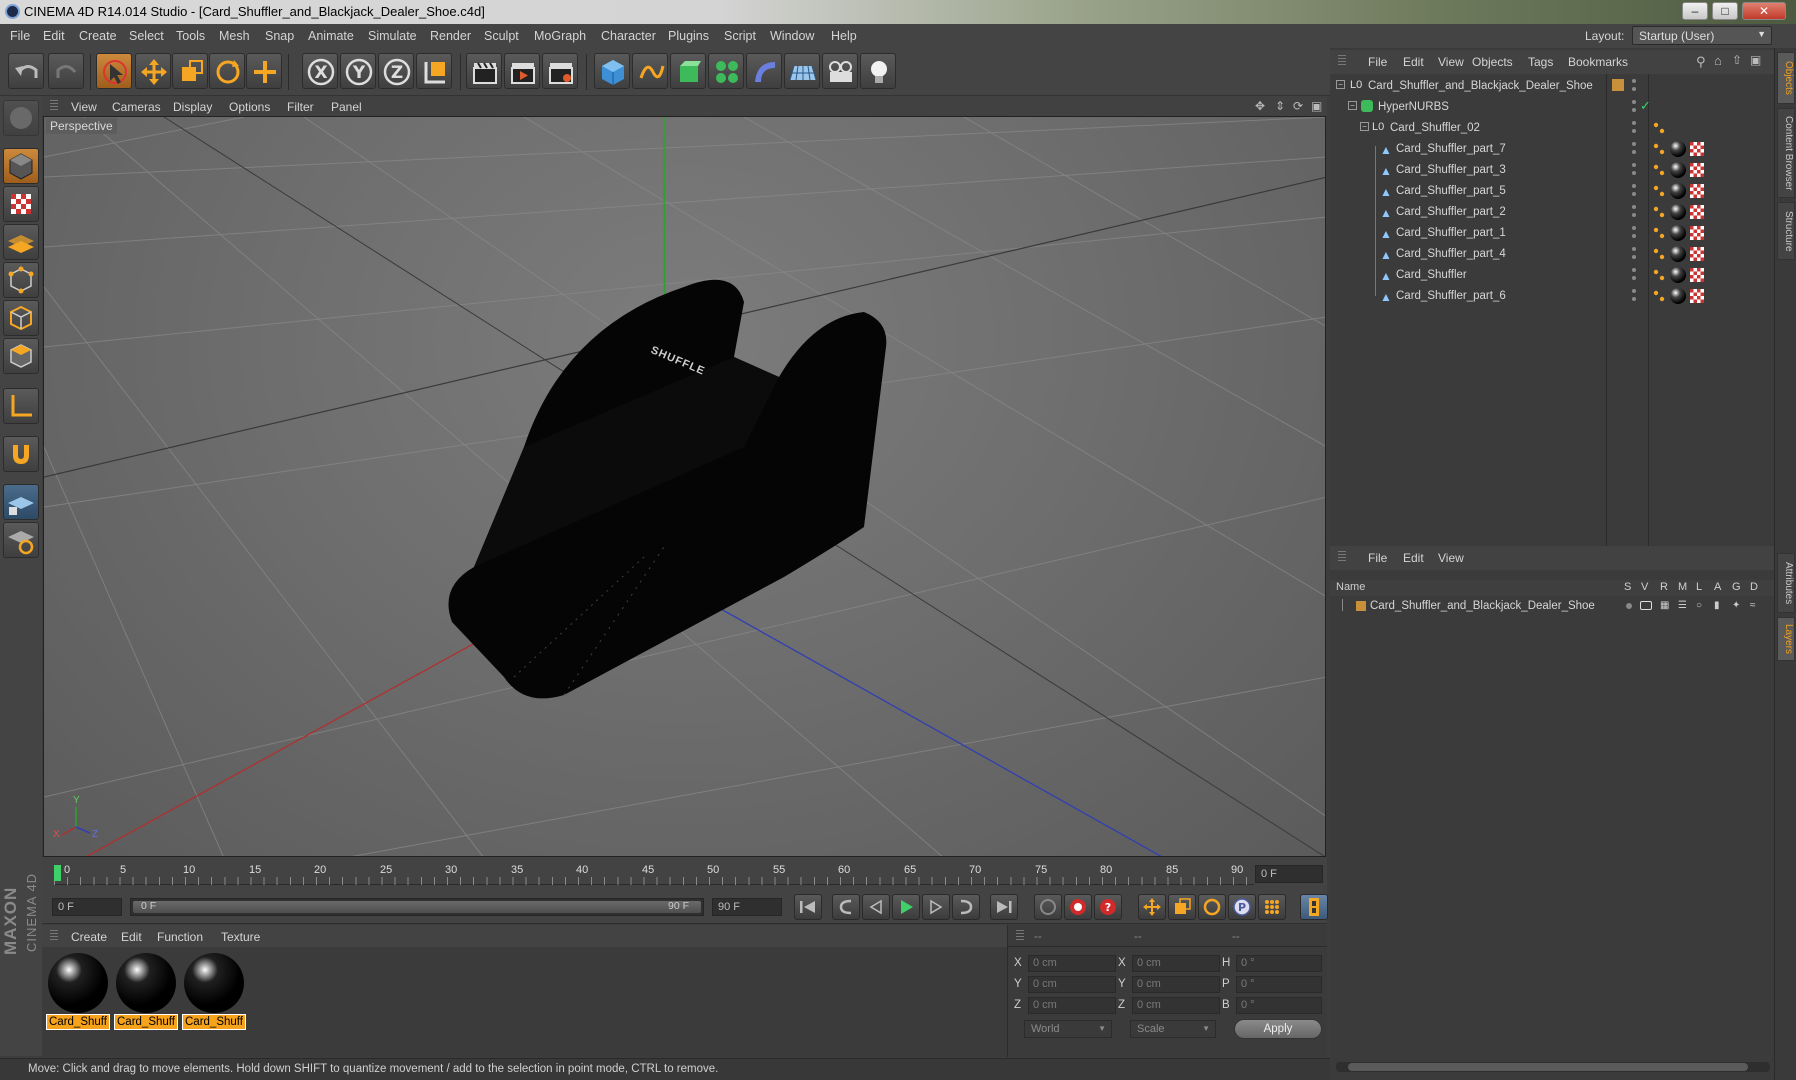  What do you see at coordinates (21, 242) in the screenshot?
I see `workplane-mode-button` at bounding box center [21, 242].